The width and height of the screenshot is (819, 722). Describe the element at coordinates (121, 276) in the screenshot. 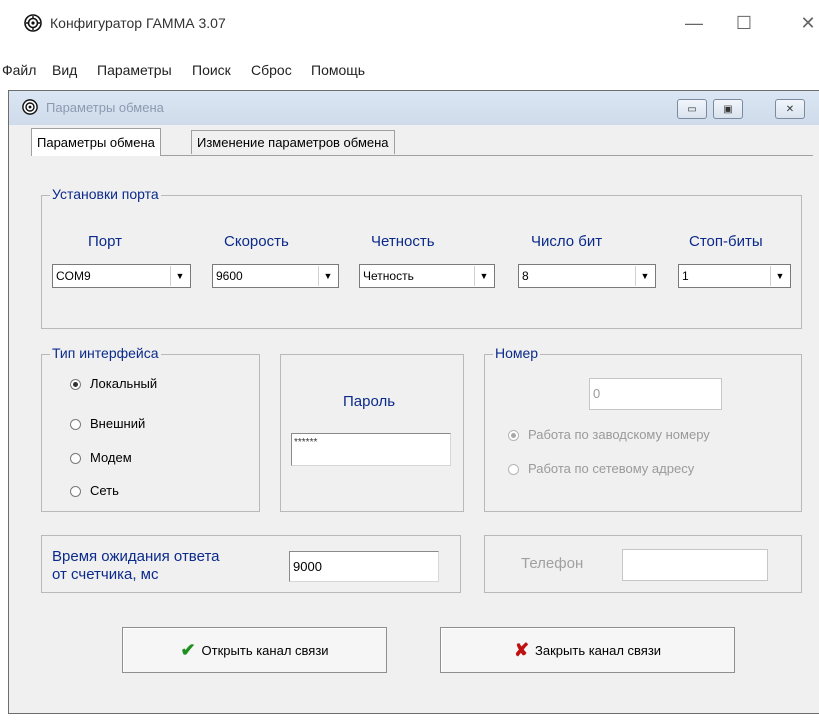

I see `port-select: COM9 ▼` at that location.